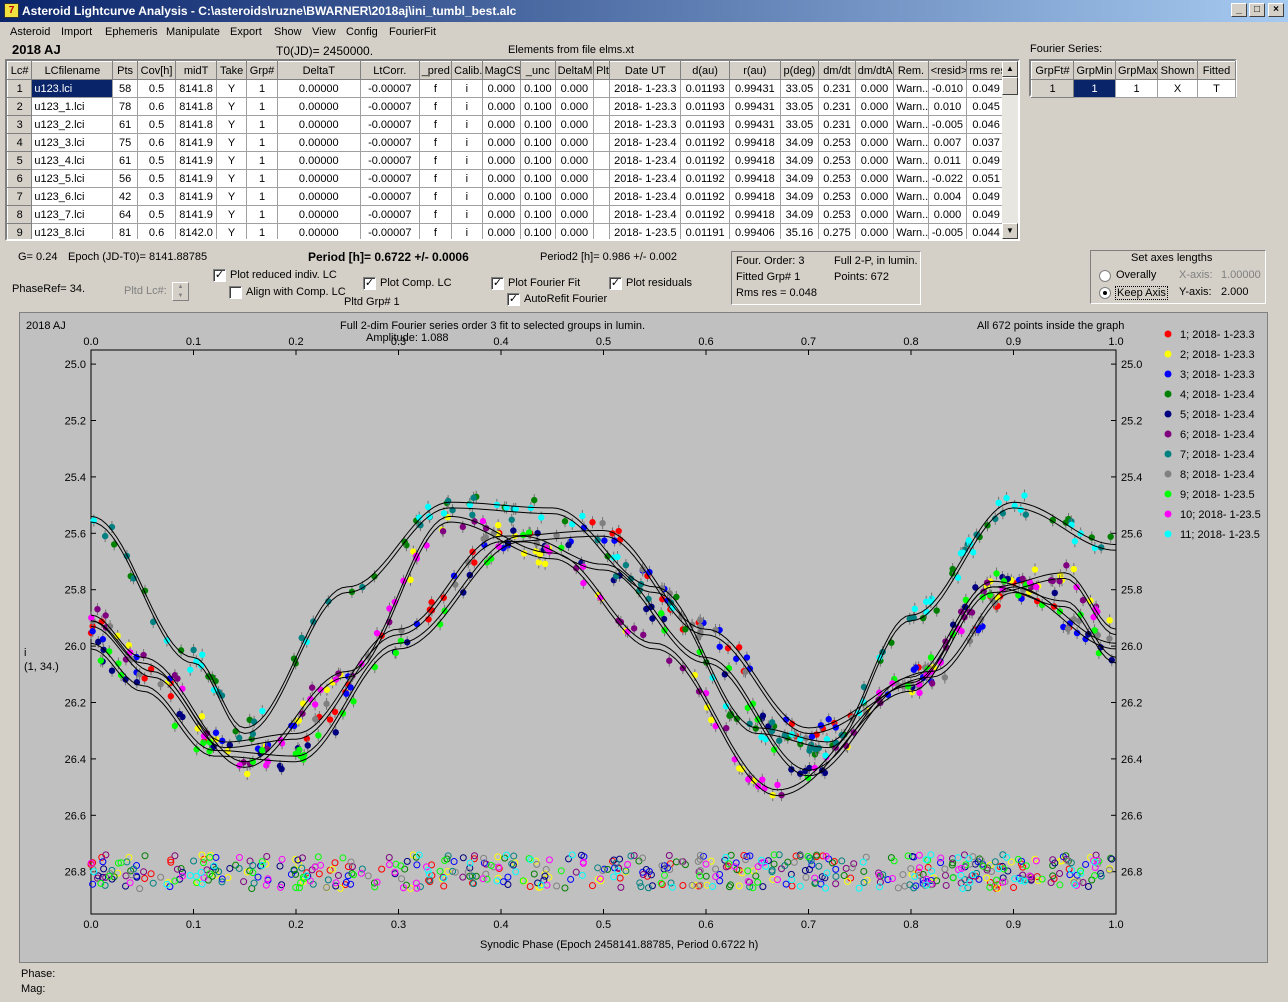 This screenshot has height=1002, width=1288. What do you see at coordinates (180, 291) in the screenshot?
I see `pltd-lc-spinner: ▲ ▼` at bounding box center [180, 291].